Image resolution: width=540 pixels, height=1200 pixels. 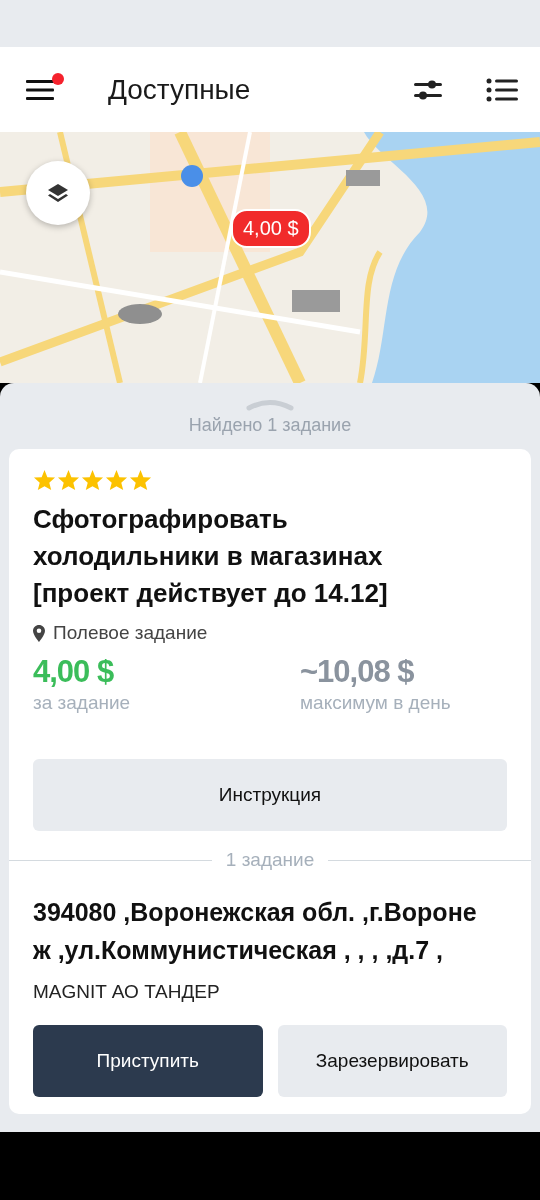 I want to click on price-pin: 4,00 $, so click(x=271, y=228).